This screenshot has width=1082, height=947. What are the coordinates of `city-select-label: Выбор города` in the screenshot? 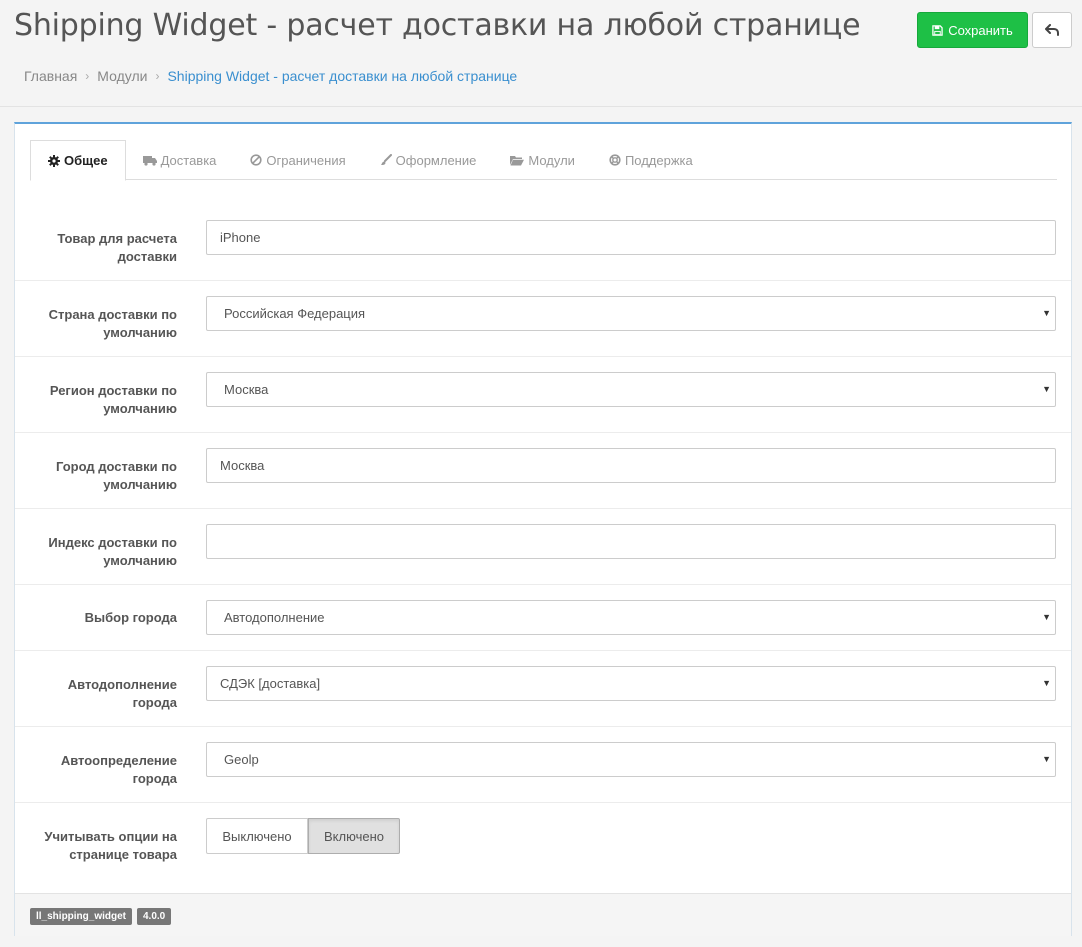 It's located at (130, 617).